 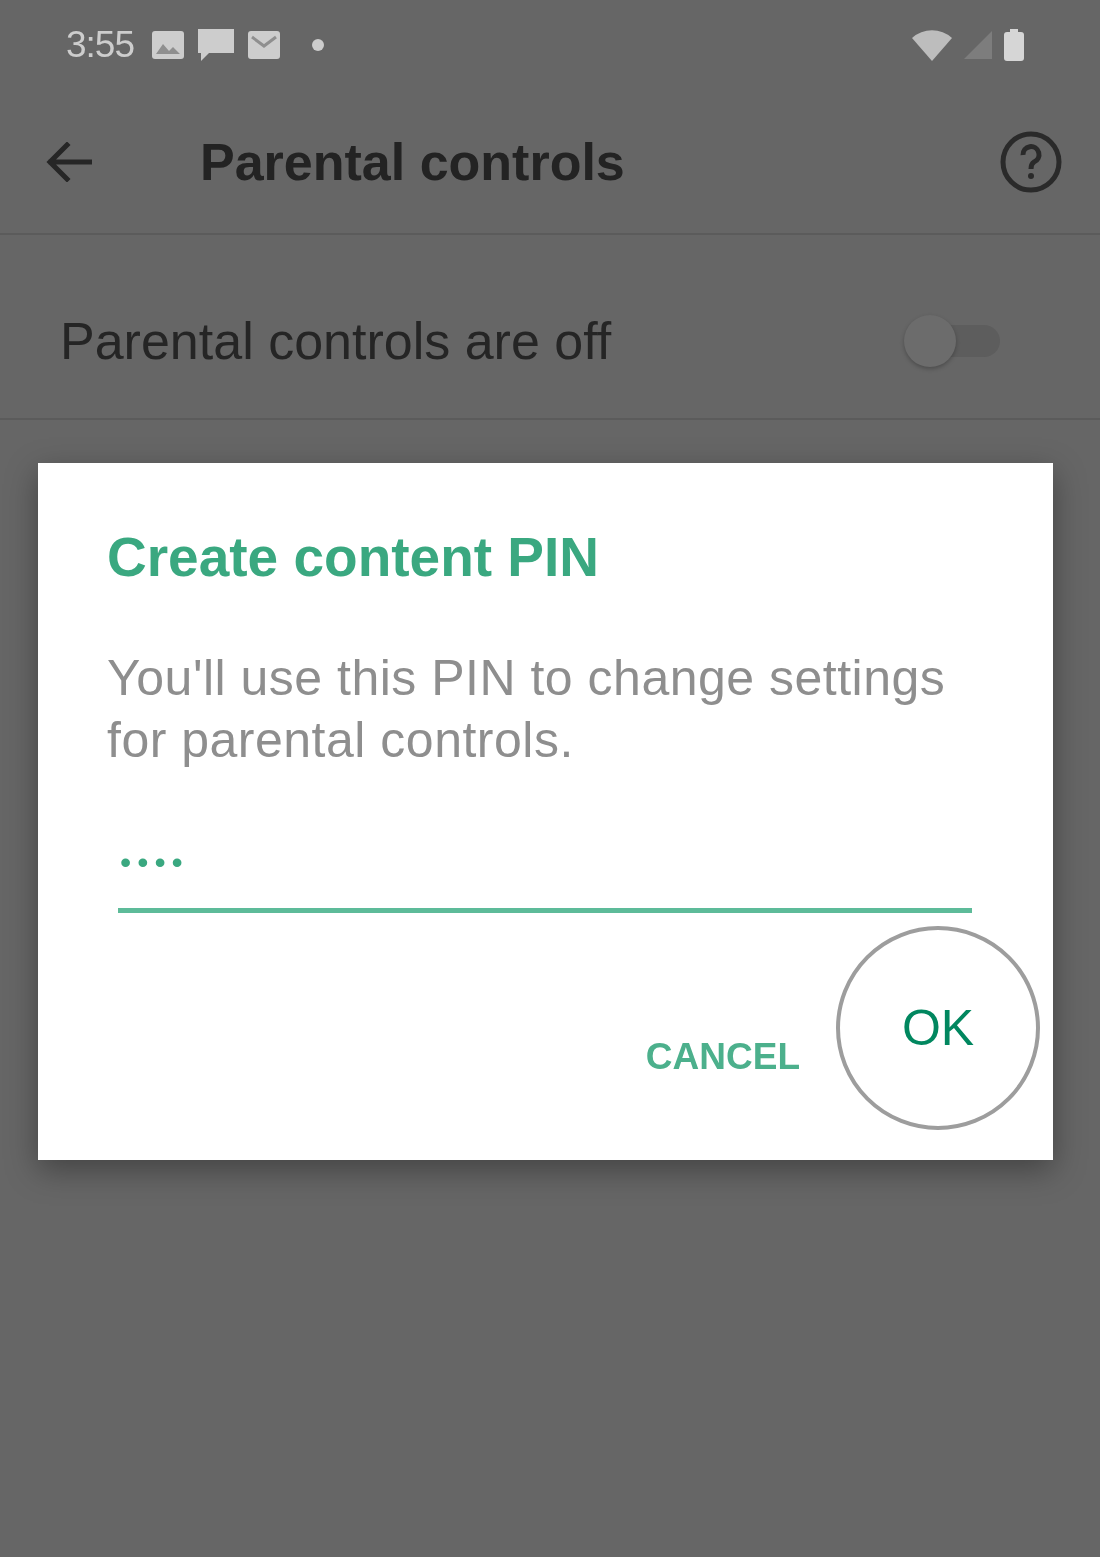 What do you see at coordinates (722, 1057) in the screenshot?
I see `cancel-button: CANCEL` at bounding box center [722, 1057].